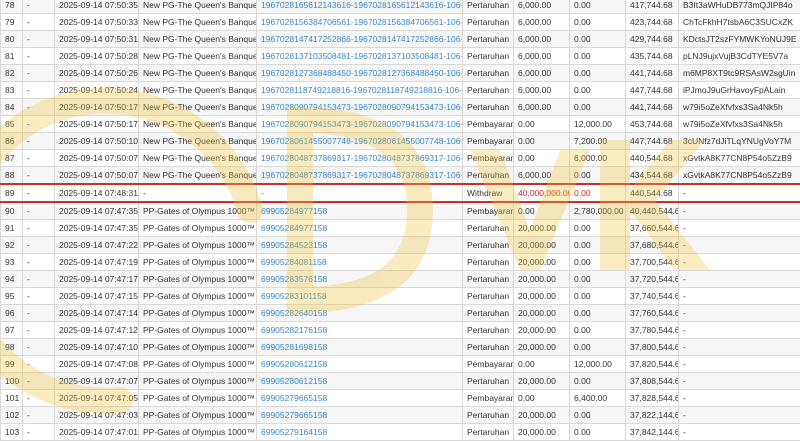  What do you see at coordinates (97, 245) in the screenshot?
I see `row-timestamp: 2025-09-14 07:47:22` at bounding box center [97, 245].